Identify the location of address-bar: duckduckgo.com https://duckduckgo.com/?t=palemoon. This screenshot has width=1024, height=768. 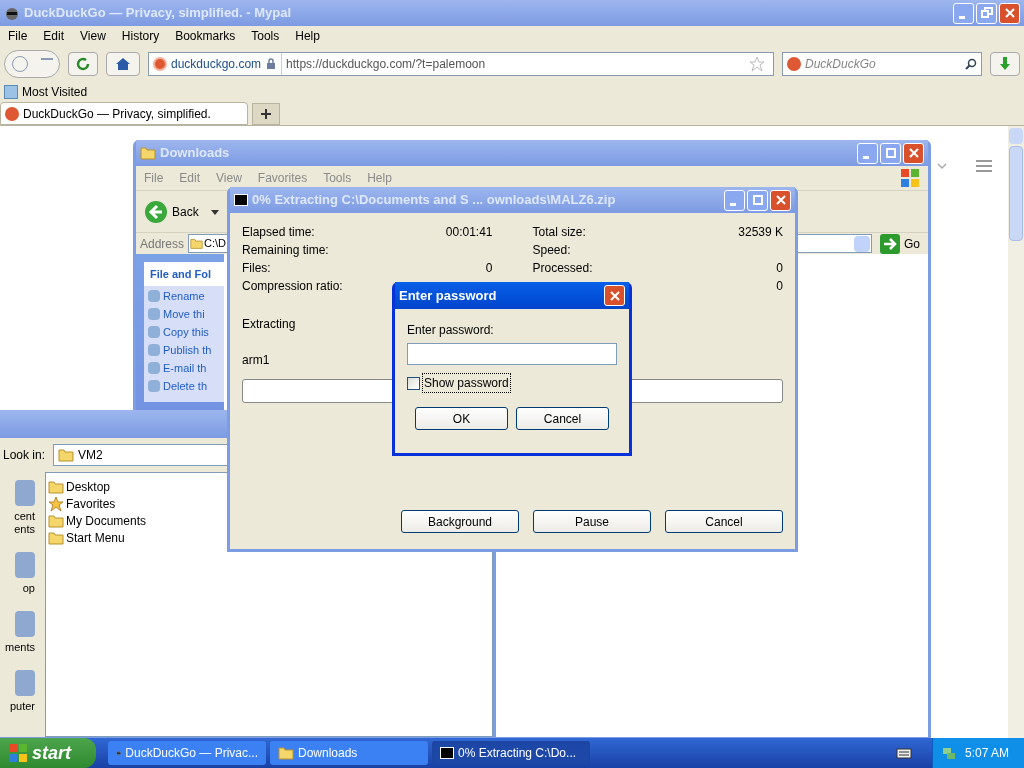
(461, 64).